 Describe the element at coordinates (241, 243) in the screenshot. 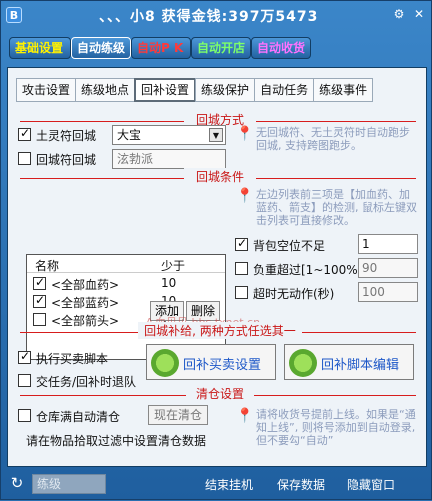

I see `bag-space-checkbox` at that location.